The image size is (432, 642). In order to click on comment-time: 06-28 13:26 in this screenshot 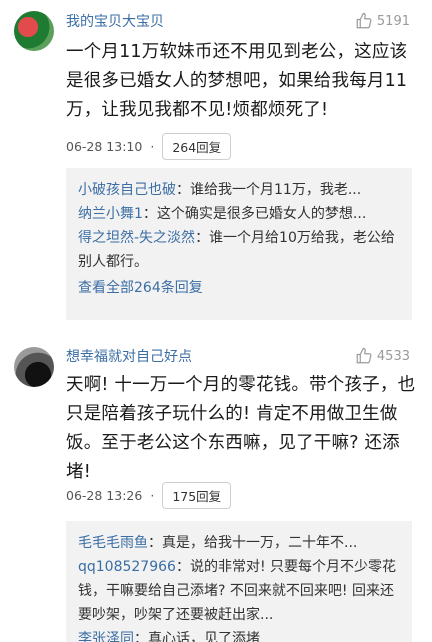, I will do `click(104, 495)`.